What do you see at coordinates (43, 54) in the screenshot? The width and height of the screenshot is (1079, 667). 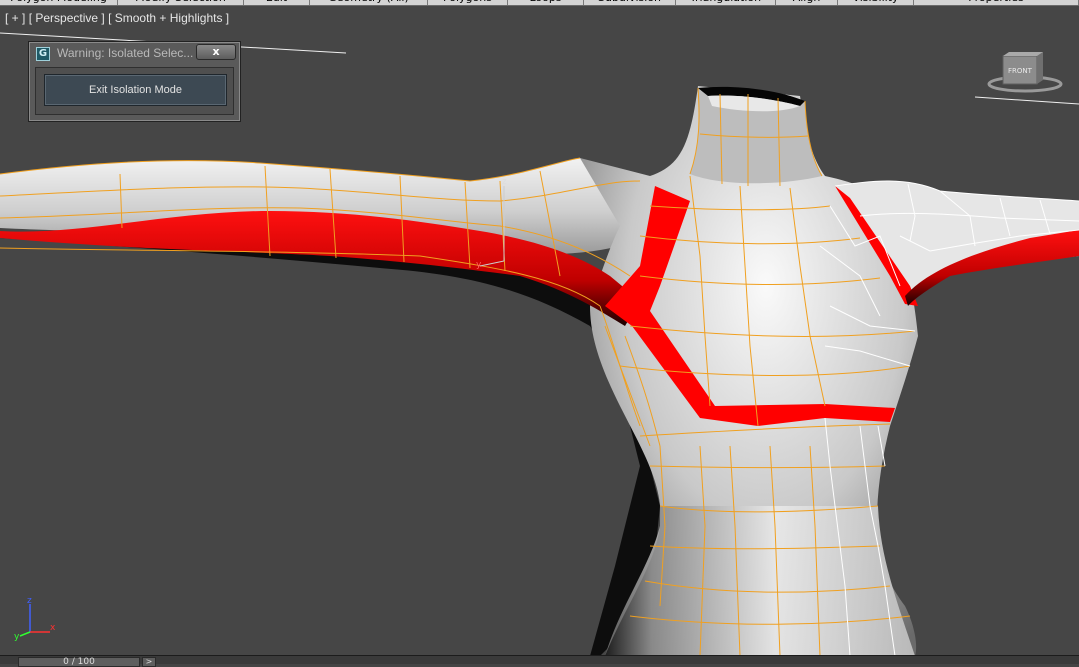 I see `app-logo-icon: G` at bounding box center [43, 54].